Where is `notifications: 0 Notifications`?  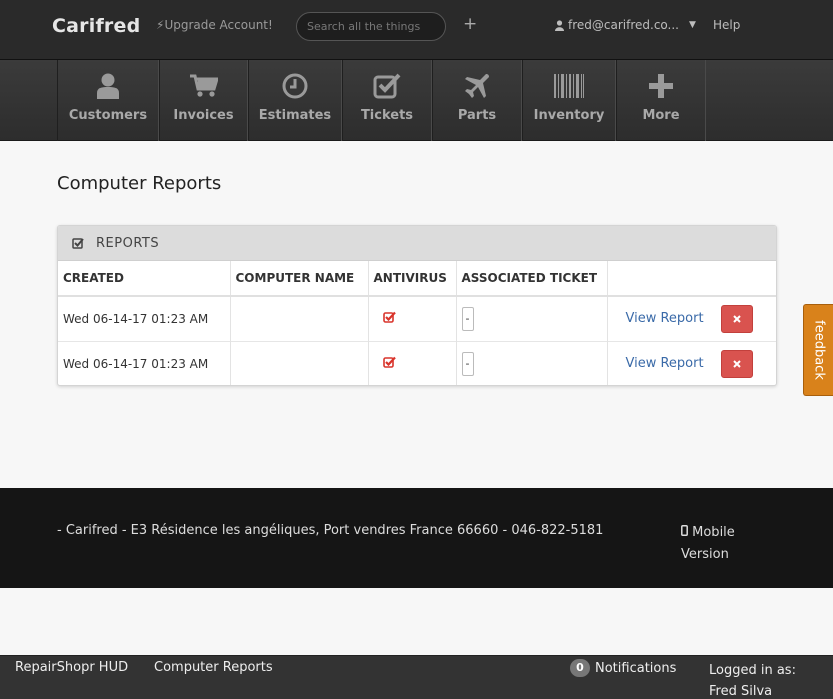 notifications: 0 Notifications is located at coordinates (623, 668).